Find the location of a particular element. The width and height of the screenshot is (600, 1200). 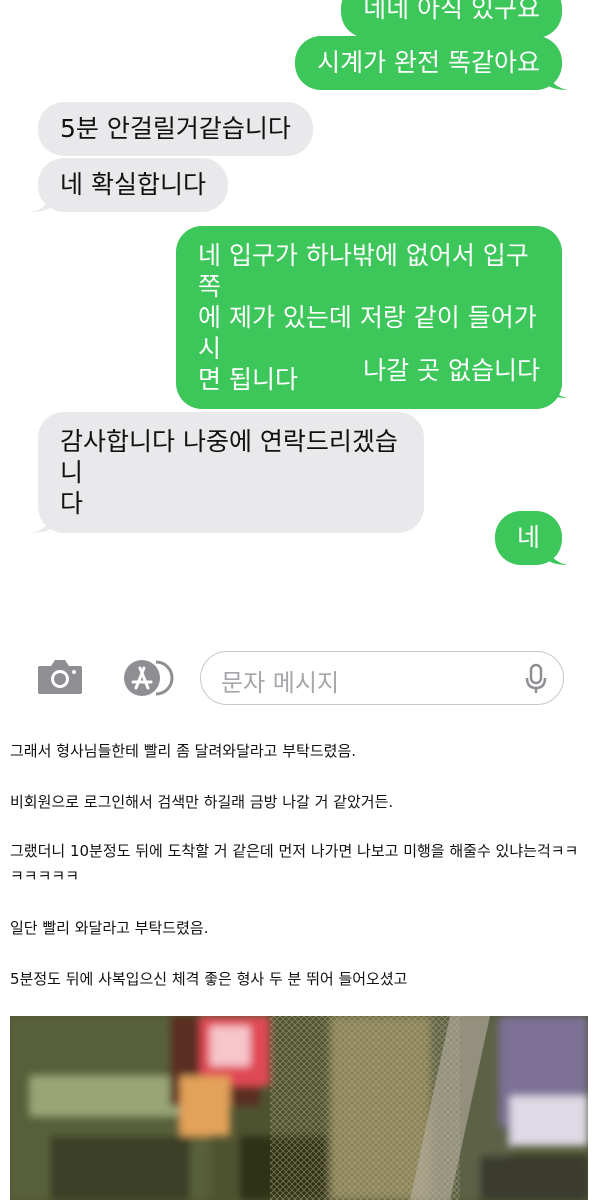

article-paragraph: 비회원으로 로그인해서 검색만 하길래 금방 나갈 거 같았거든. is located at coordinates (202, 802).